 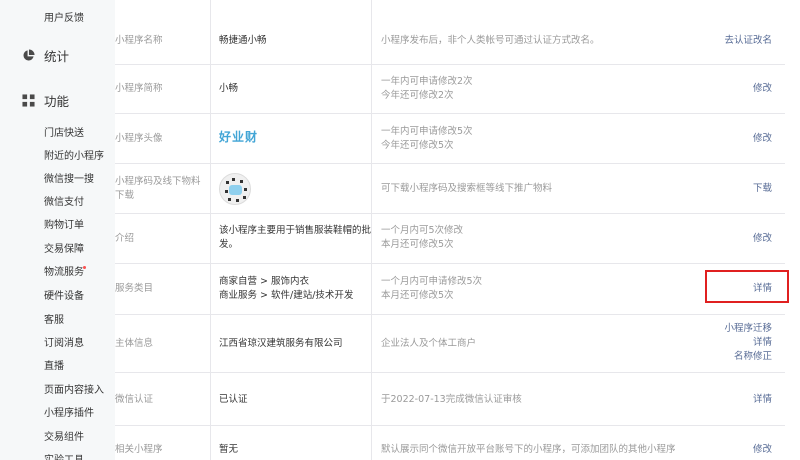 I want to click on row-label: 小程序简称, so click(x=139, y=88).